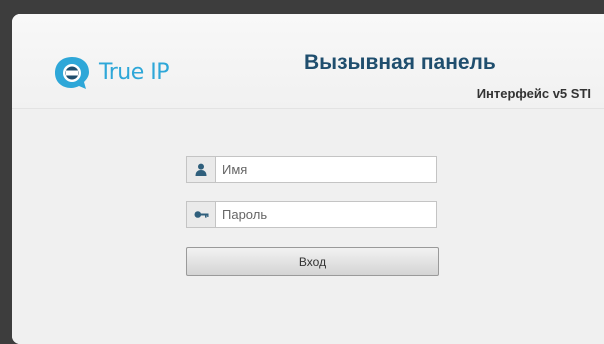  I want to click on username-input, so click(326, 169).